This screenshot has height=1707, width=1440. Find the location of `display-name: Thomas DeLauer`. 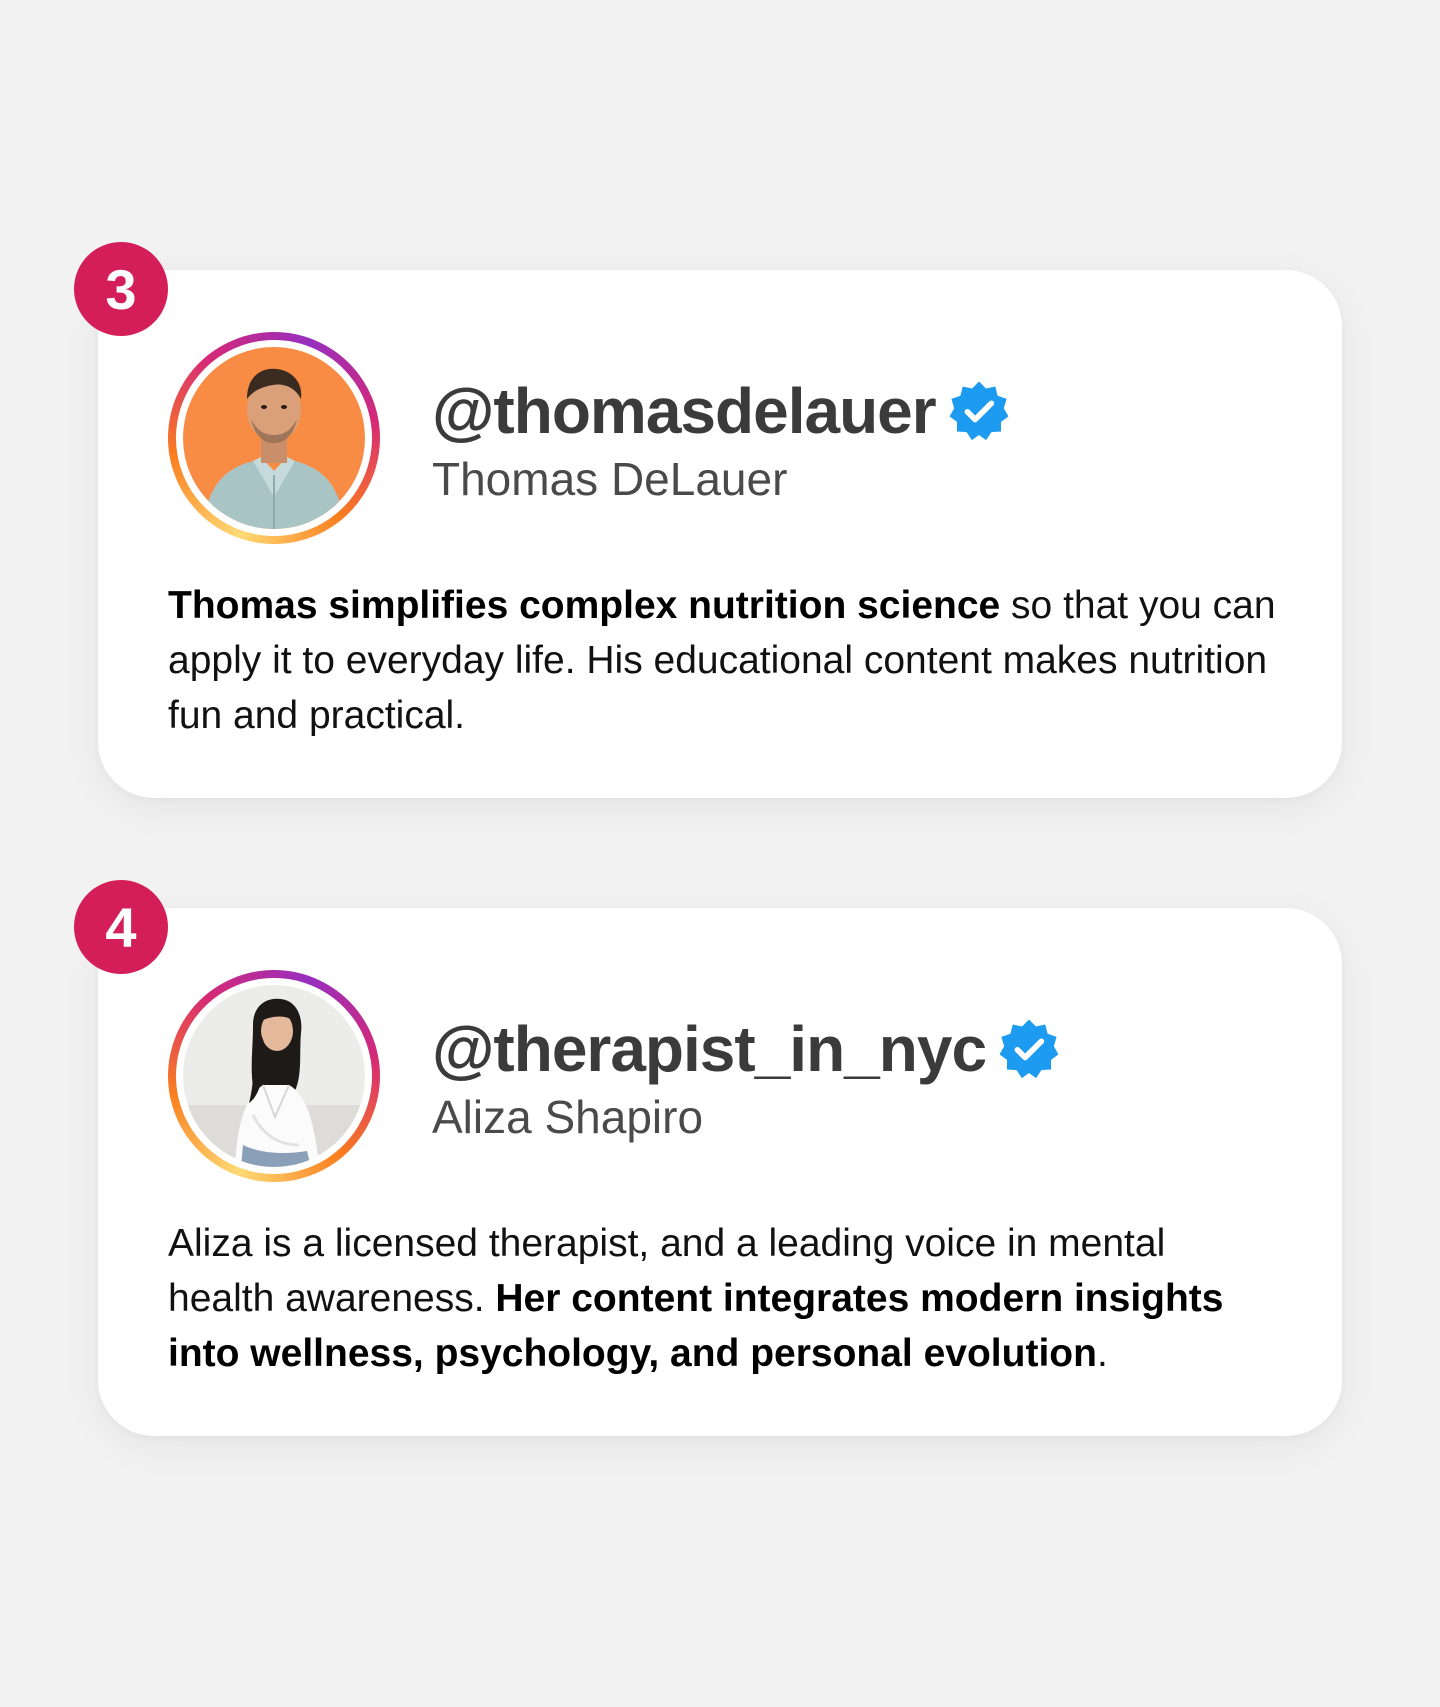

display-name: Thomas DeLauer is located at coordinates (610, 479).